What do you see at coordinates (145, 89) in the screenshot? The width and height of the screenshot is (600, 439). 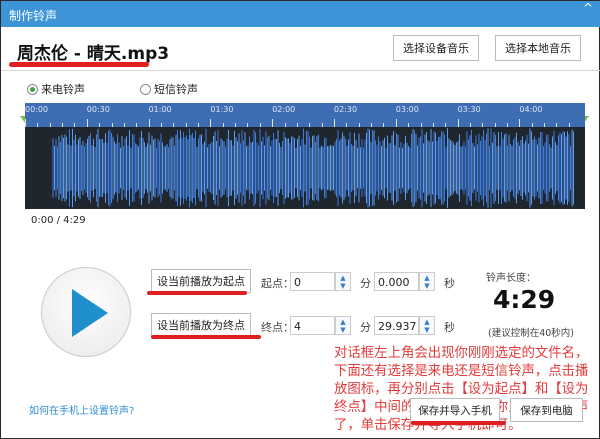 I see `radio-icon` at bounding box center [145, 89].